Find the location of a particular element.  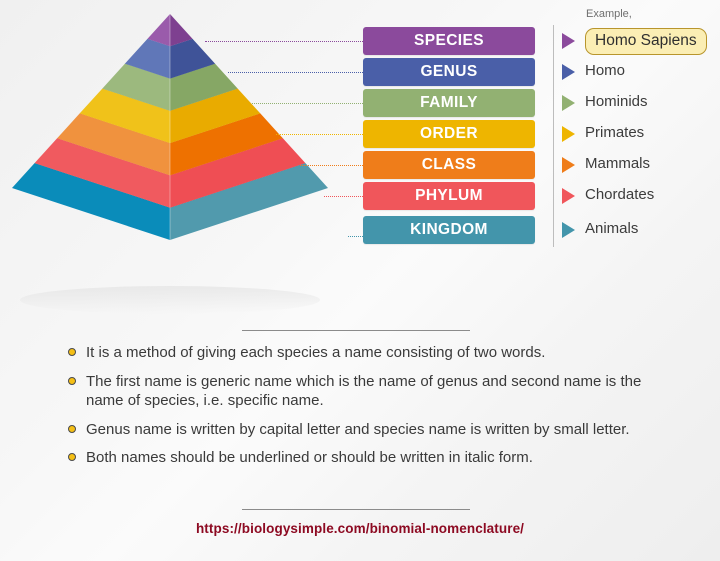

connector-species is located at coordinates (284, 41).